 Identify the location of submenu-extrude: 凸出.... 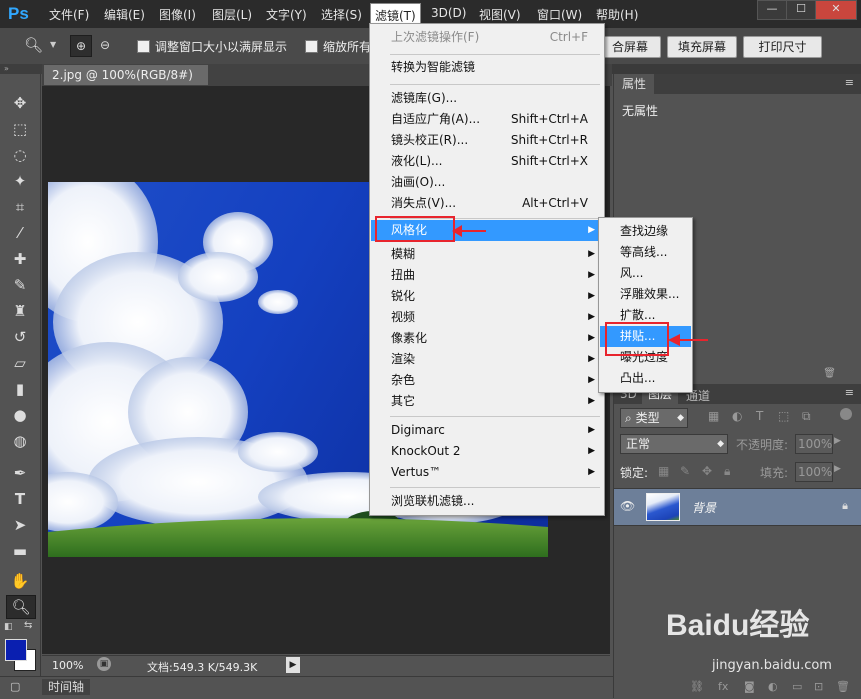
(645, 378).